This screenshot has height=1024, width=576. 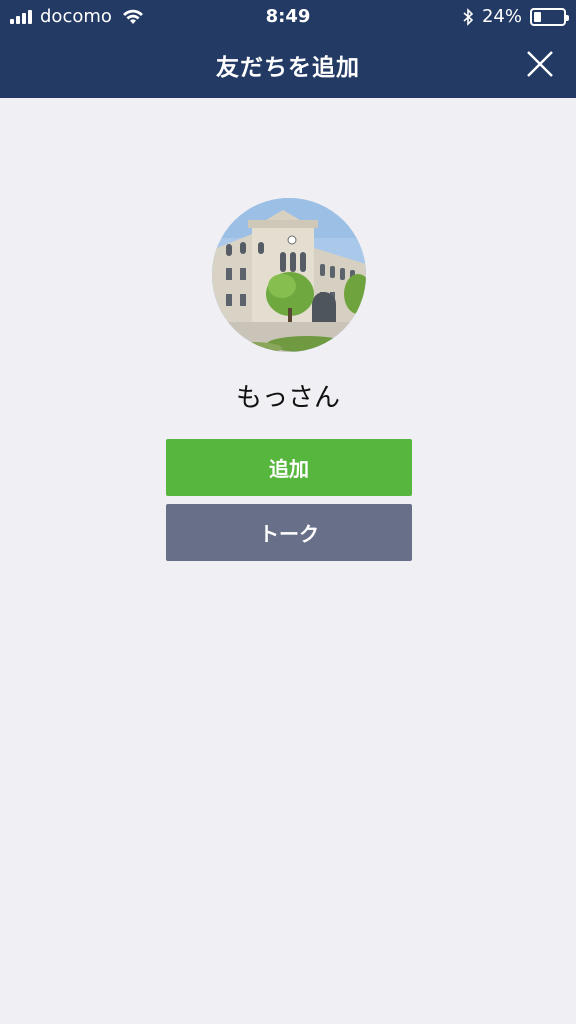 What do you see at coordinates (288, 49) in the screenshot?
I see `top-bar: docomo 8:49 24% 友だちを追加` at bounding box center [288, 49].